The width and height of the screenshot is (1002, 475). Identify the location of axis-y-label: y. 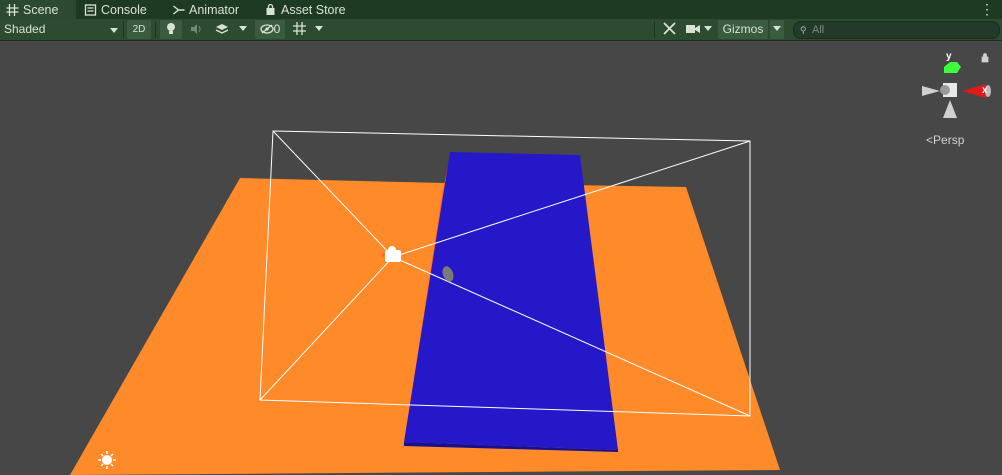
(949, 56).